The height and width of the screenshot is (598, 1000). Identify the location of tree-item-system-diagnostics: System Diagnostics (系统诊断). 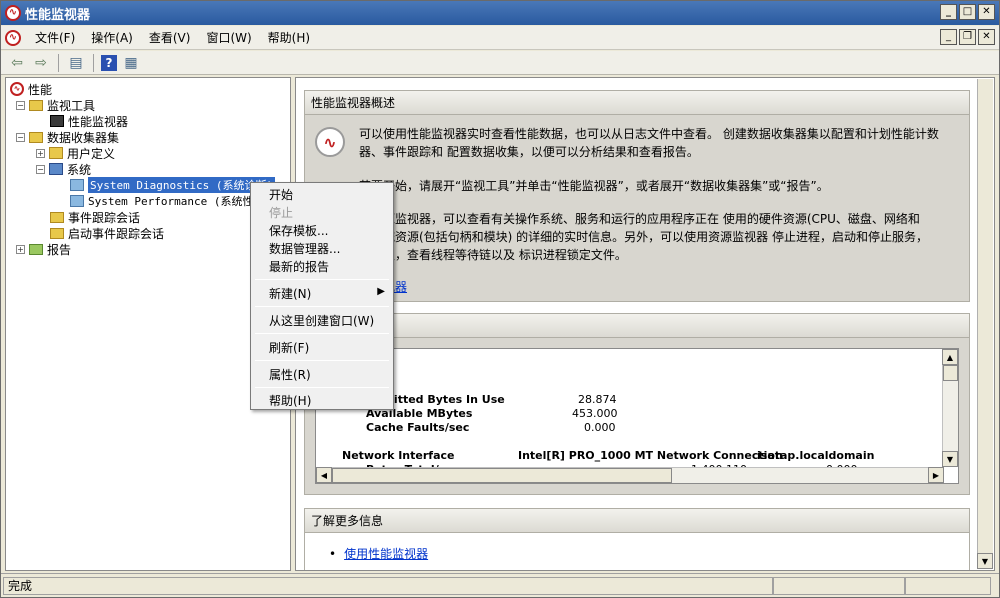
(173, 185).